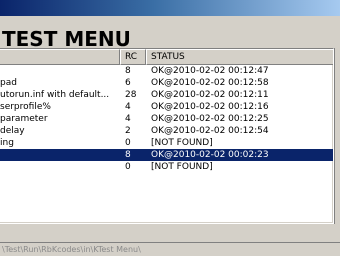 The height and width of the screenshot is (256, 340). What do you see at coordinates (210, 119) in the screenshot?
I see `row-status: OK@2010-02-02 00:12:25` at bounding box center [210, 119].